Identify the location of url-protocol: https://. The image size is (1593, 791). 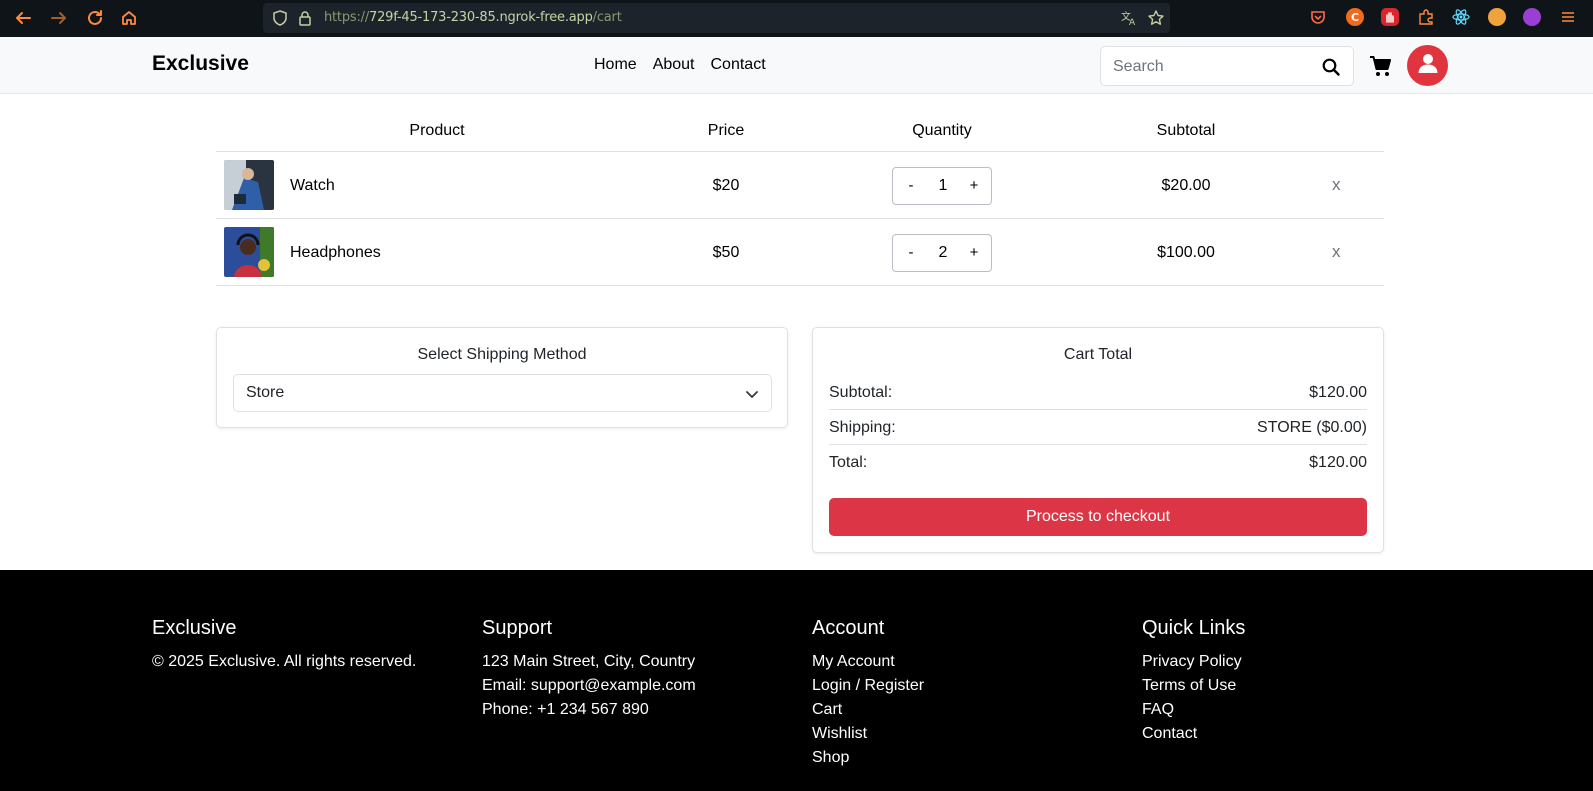
(346, 17).